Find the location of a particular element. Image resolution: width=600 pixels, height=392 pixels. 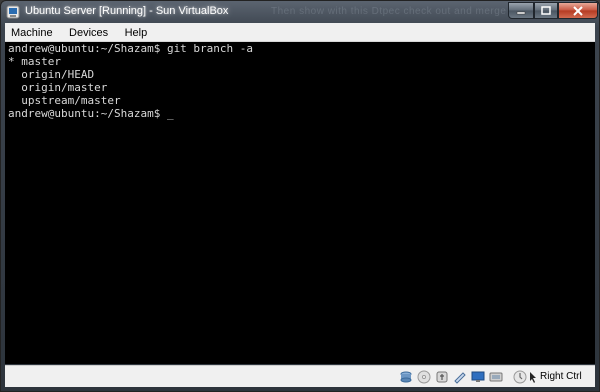

terminal-line: * master is located at coordinates (34, 61).